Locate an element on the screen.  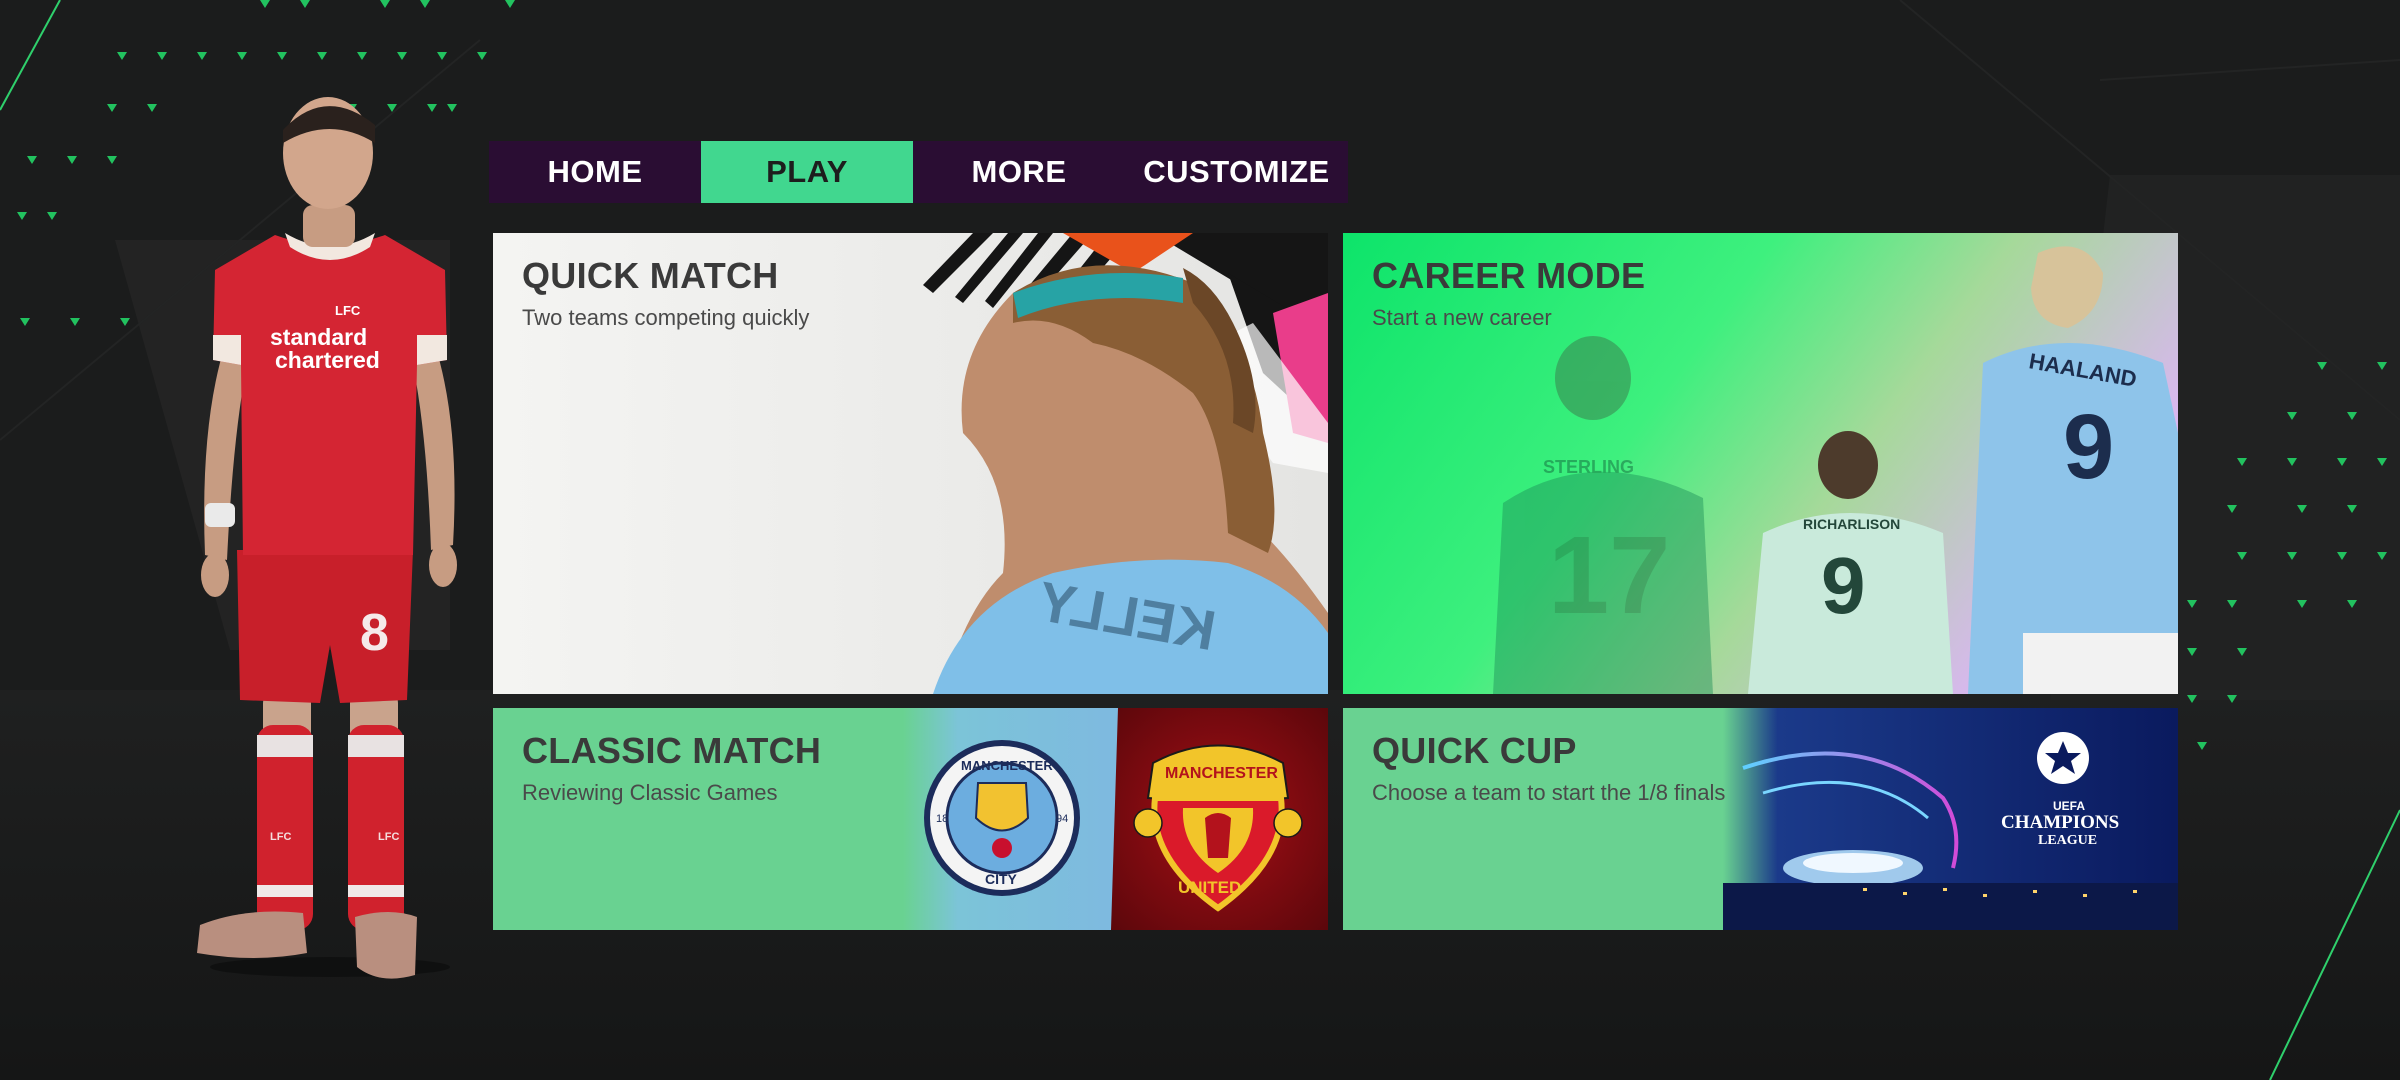
tab-play: PLAY is located at coordinates (807, 172).